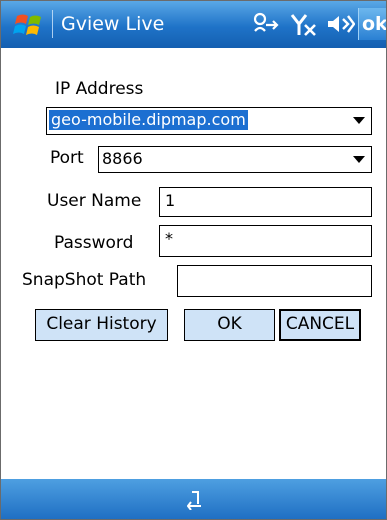  What do you see at coordinates (94, 243) in the screenshot?
I see `password-label: Password` at bounding box center [94, 243].